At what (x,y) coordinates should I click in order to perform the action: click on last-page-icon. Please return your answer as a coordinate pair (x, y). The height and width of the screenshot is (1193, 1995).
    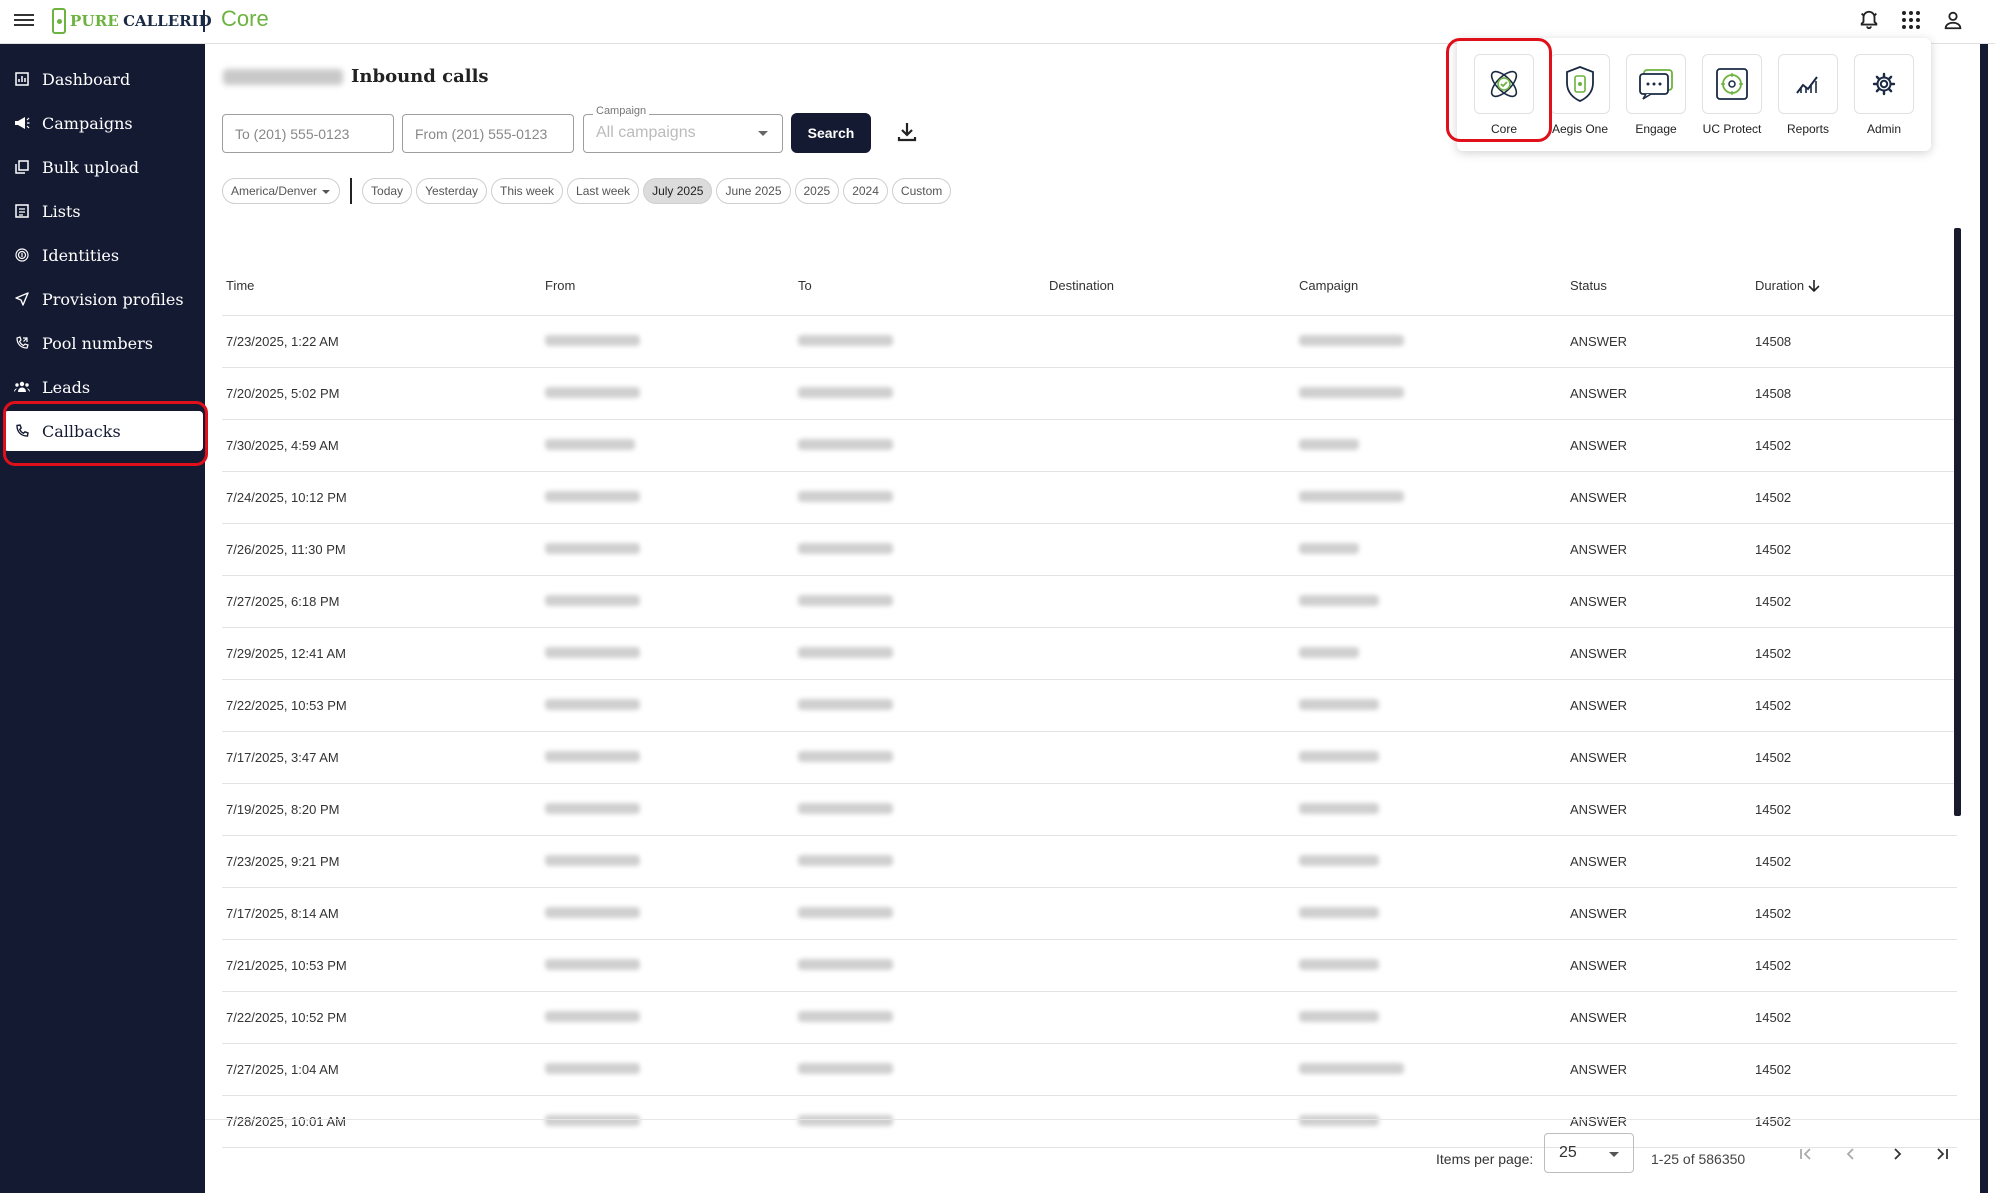
    Looking at the image, I should click on (1942, 1154).